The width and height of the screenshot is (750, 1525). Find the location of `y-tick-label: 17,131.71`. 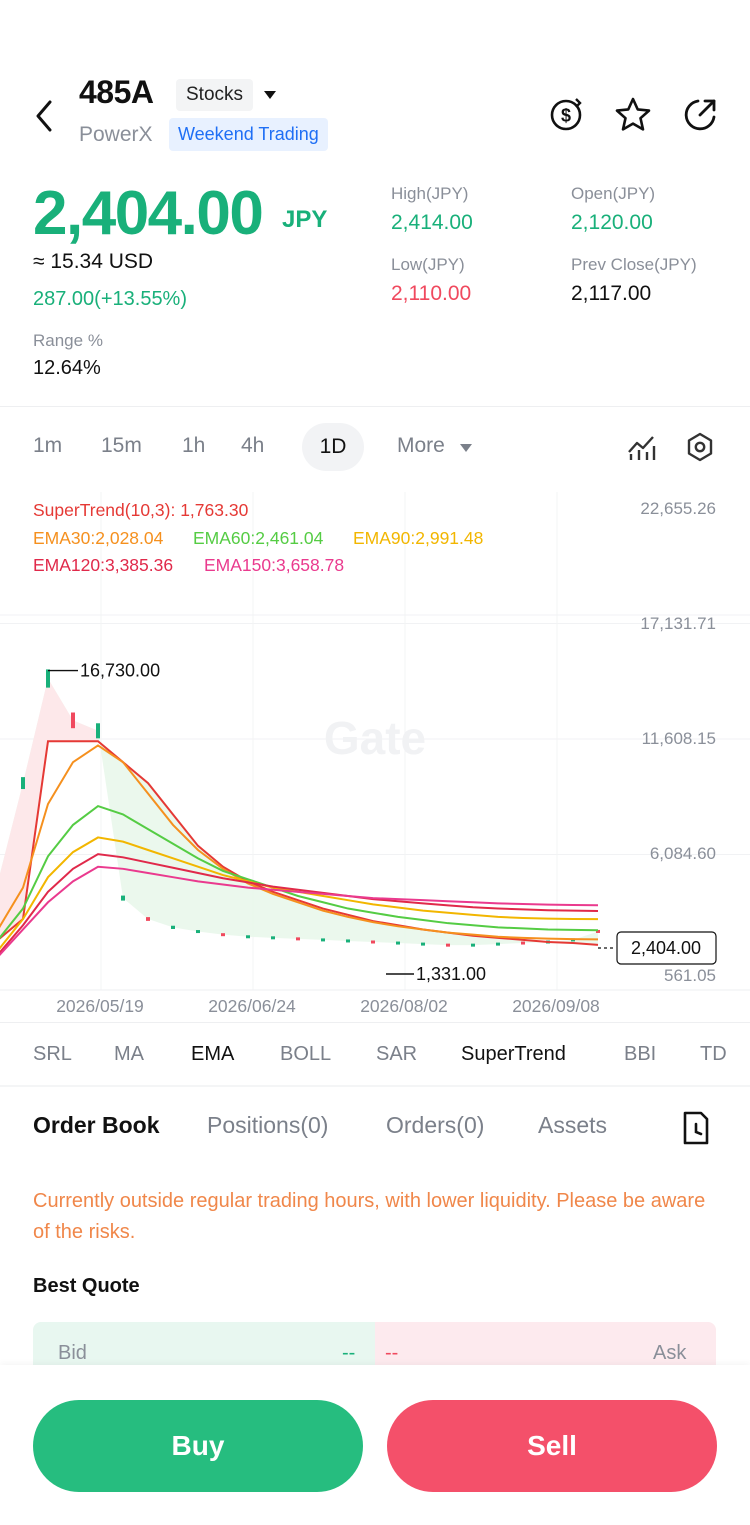

y-tick-label: 17,131.71 is located at coordinates (678, 623).